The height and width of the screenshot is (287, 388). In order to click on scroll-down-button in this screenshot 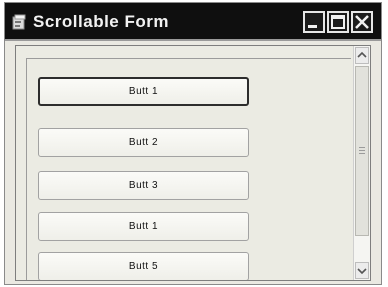, I will do `click(362, 270)`.